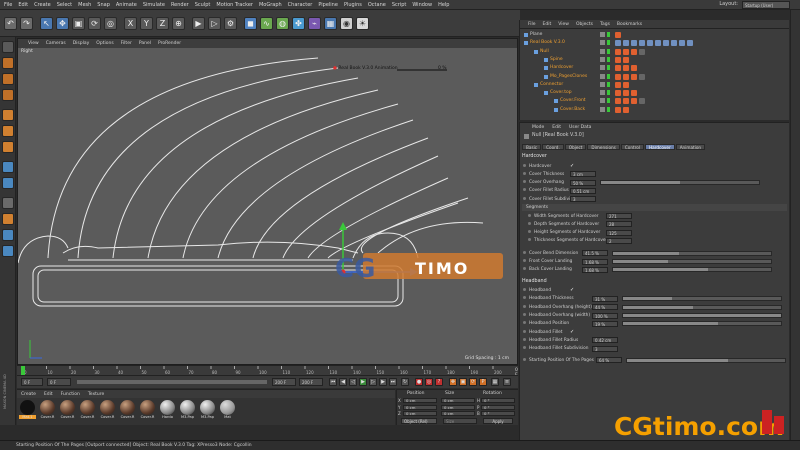  Describe the element at coordinates (655, 77) in the screenshot. I see `object-row: Mo_PagesClones` at that location.